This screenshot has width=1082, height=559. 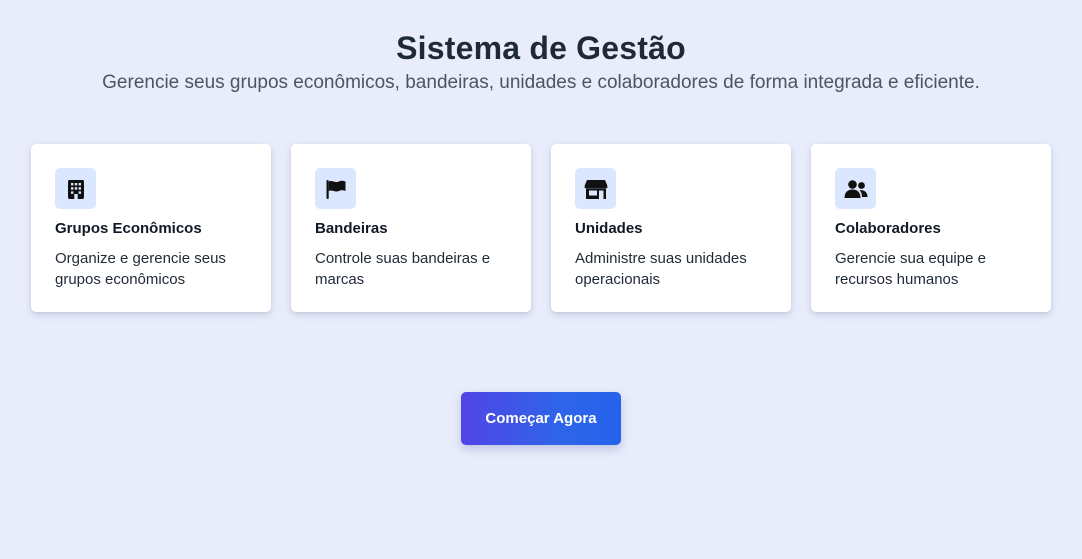 What do you see at coordinates (541, 48) in the screenshot?
I see `page-title: Sistema de Gestão` at bounding box center [541, 48].